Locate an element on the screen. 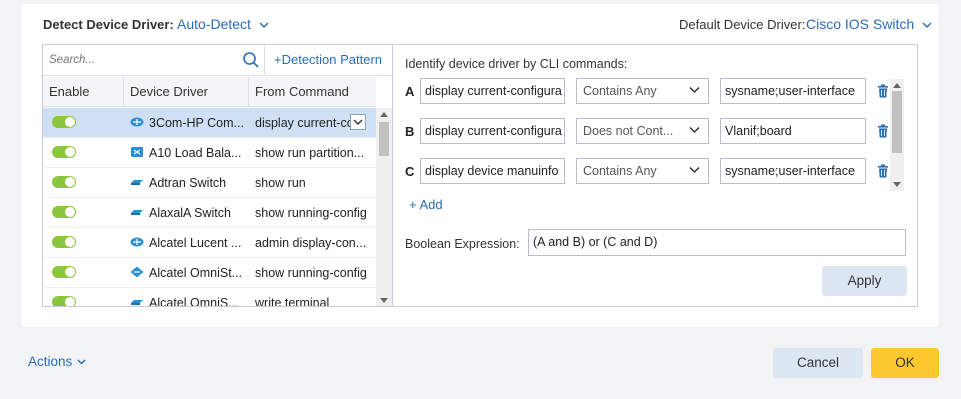 The width and height of the screenshot is (961, 399). actions-menu: Actions is located at coordinates (57, 361).